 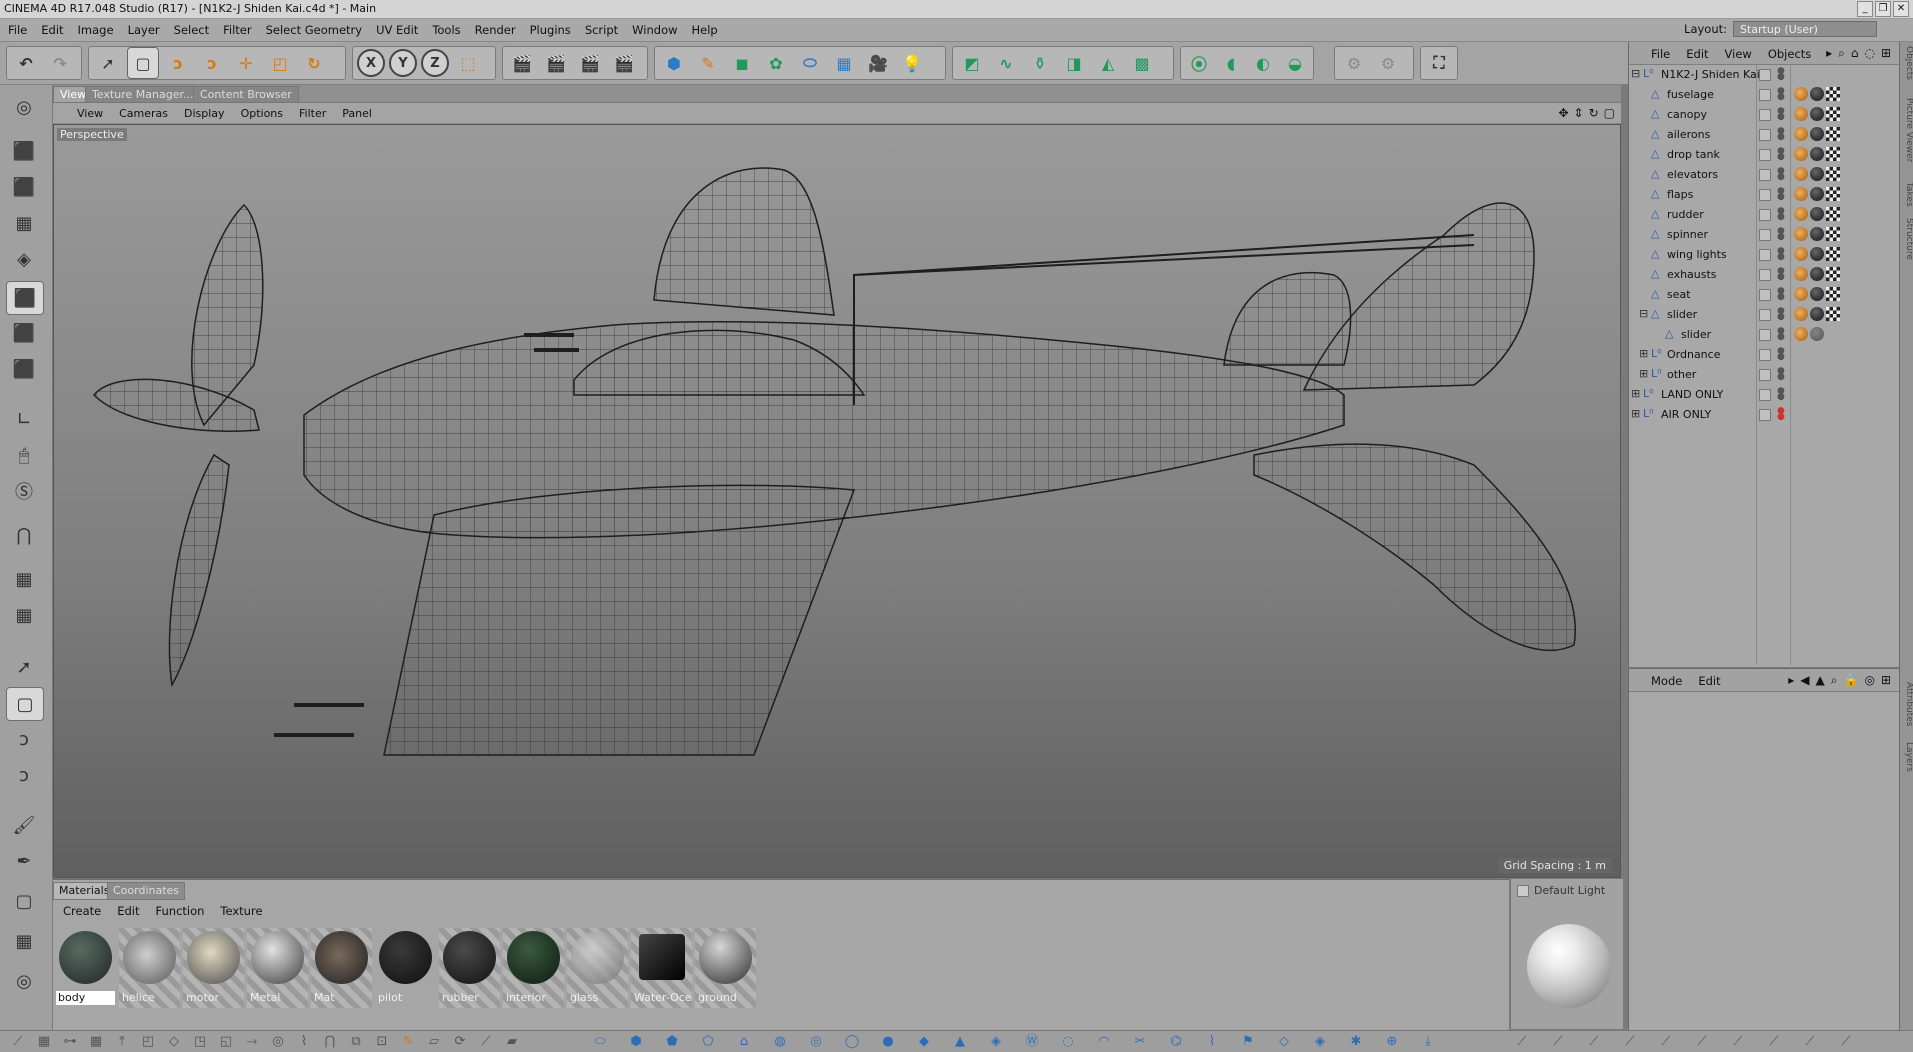 I want to click on tree-row: ⊞ L⁰ Ordnance ● ●, so click(x=1764, y=355).